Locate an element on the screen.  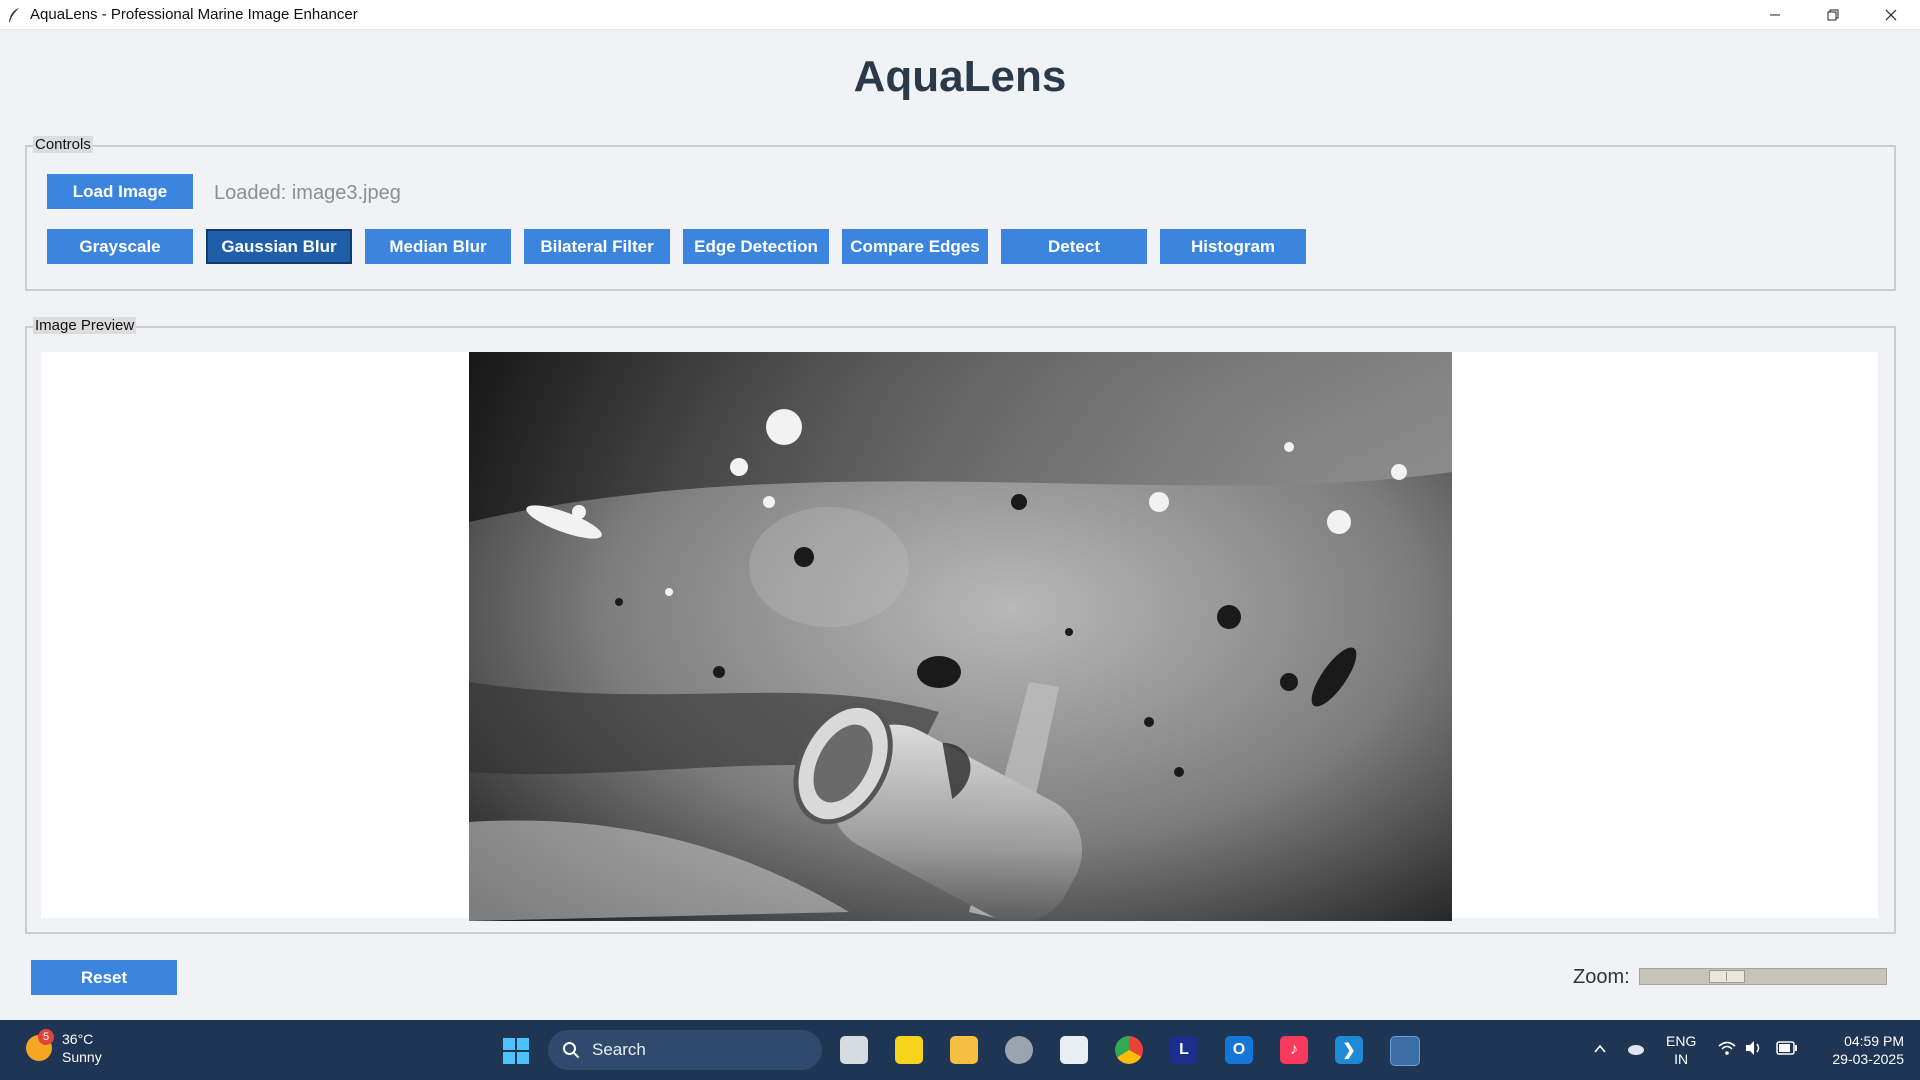
settings-icon is located at coordinates (1019, 1050).